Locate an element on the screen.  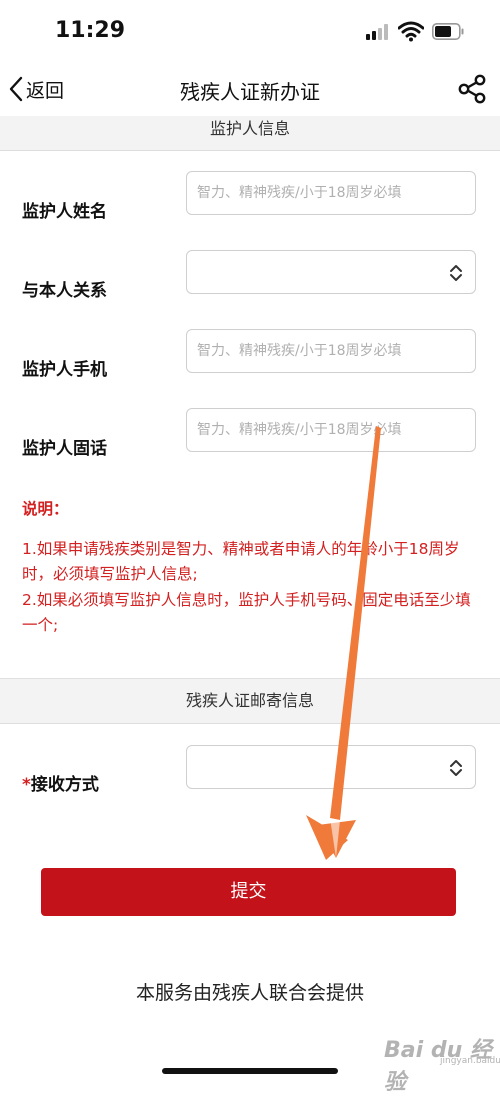
footer-text: 本服务由残疾人联合会提供 is located at coordinates (249, 993).